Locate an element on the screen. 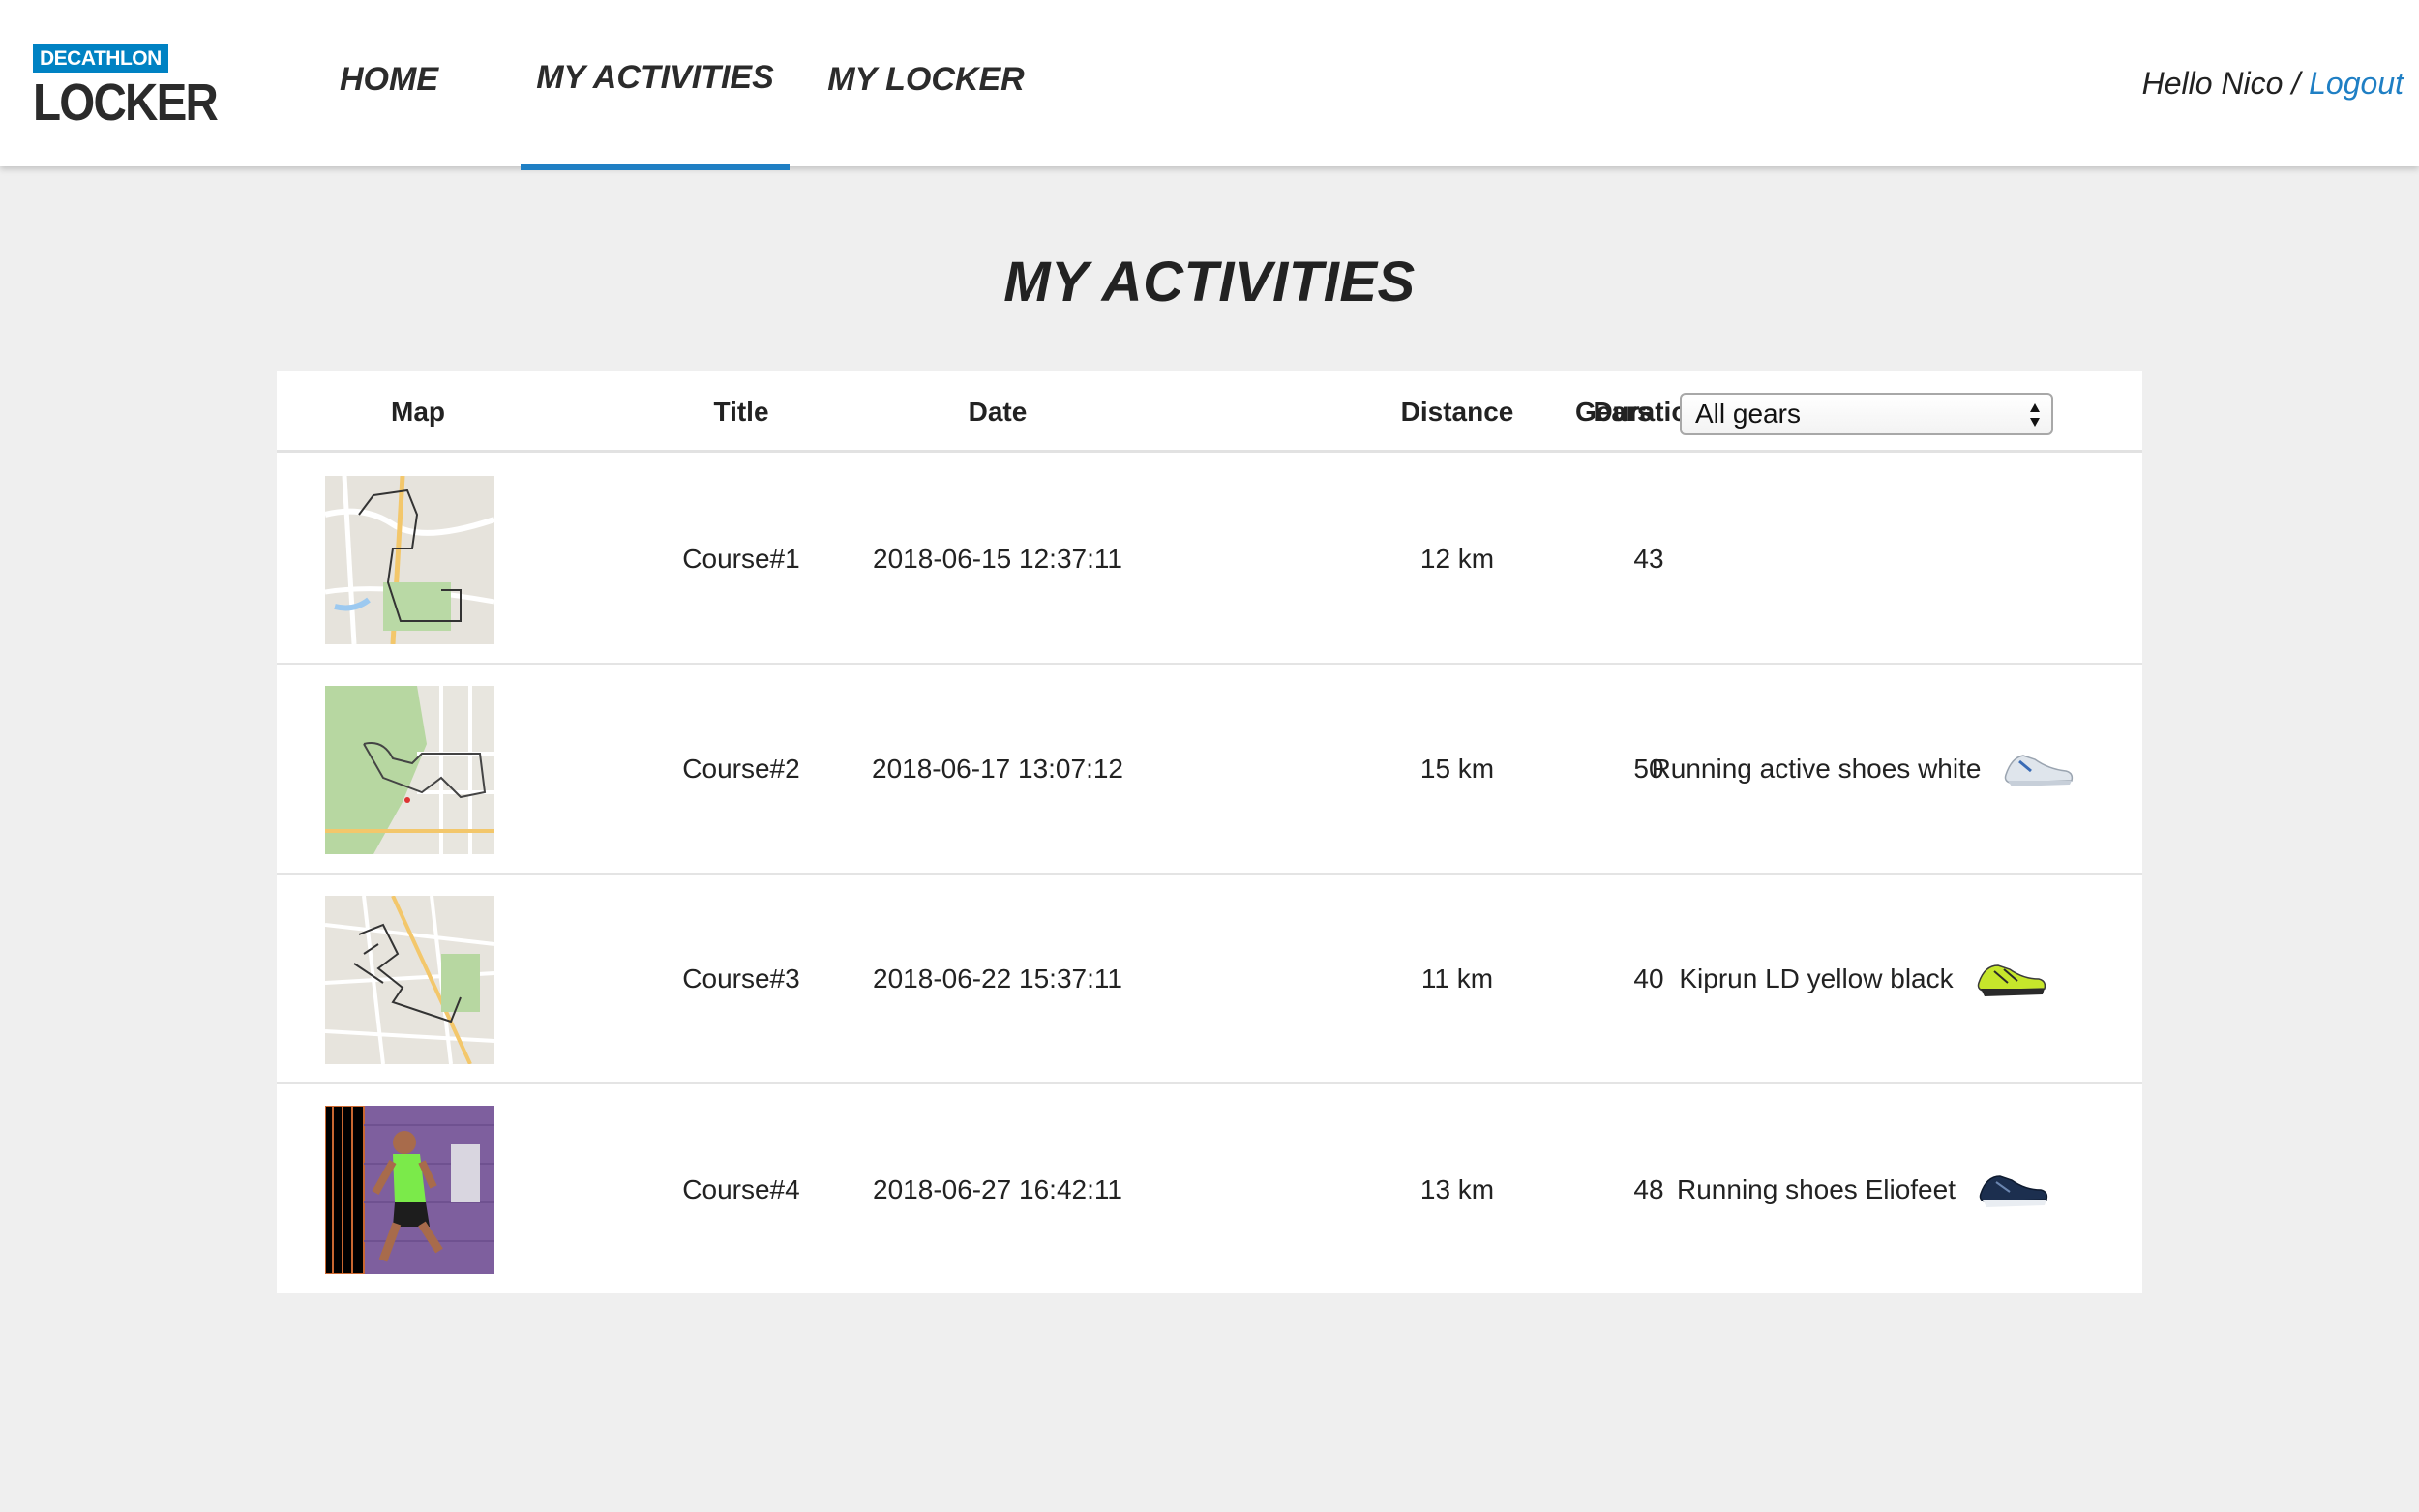 Image resolution: width=2419 pixels, height=1512 pixels. runner-photo-thumbnail is located at coordinates (409, 1190).